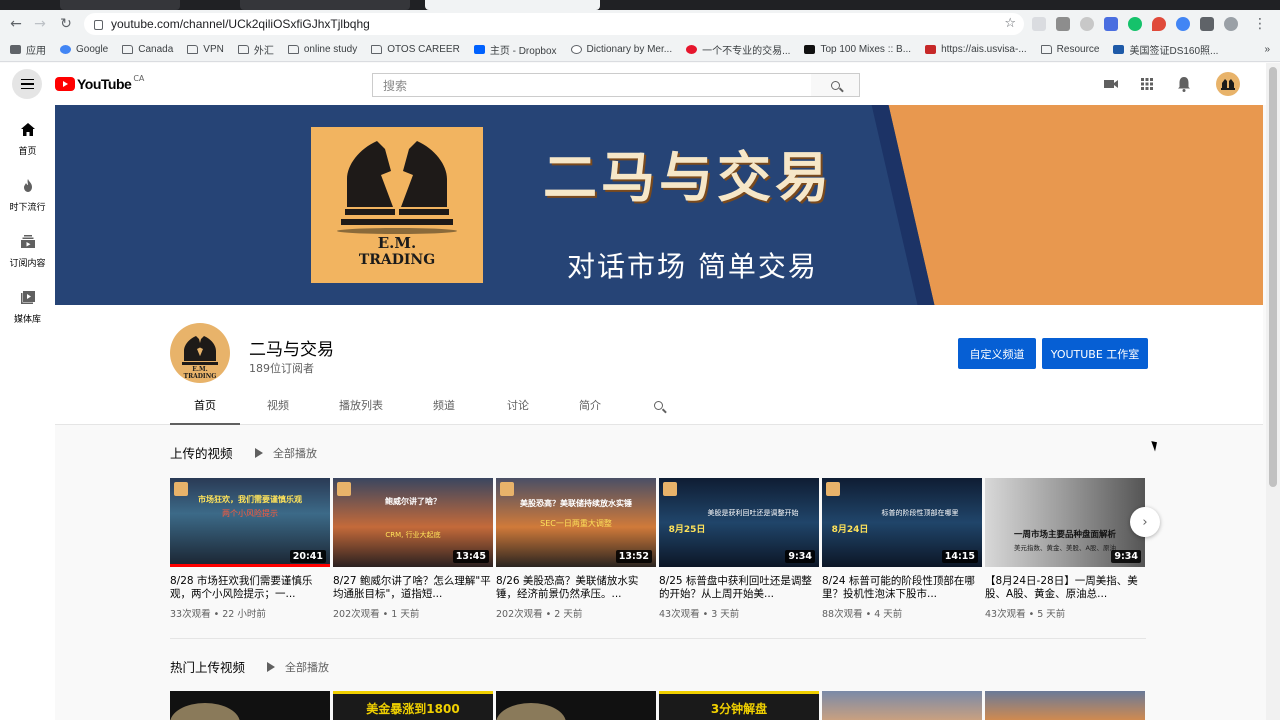 Image resolution: width=1280 pixels, height=720 pixels. I want to click on tab-videos: 视频, so click(278, 409).